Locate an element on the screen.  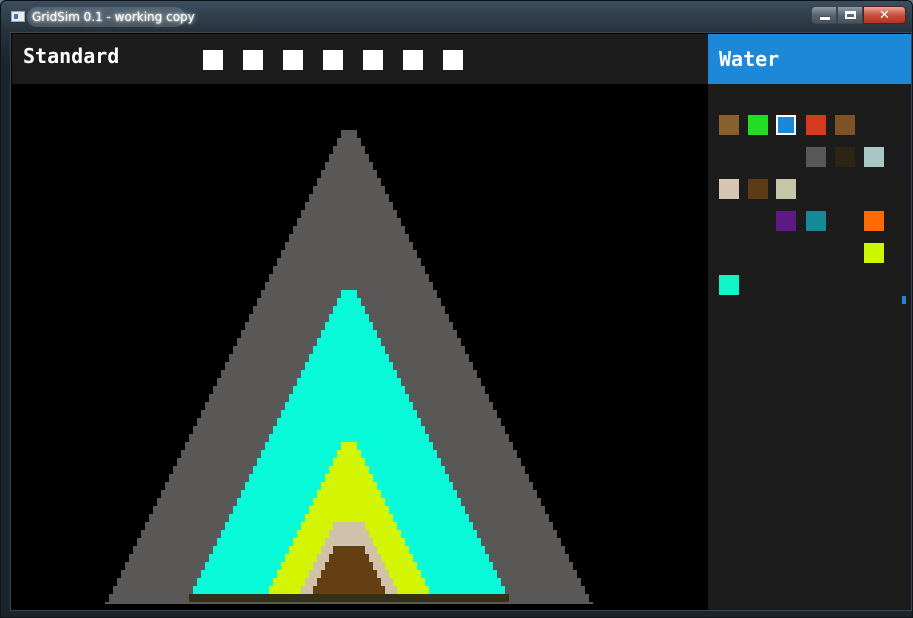
swatch-aqua is located at coordinates (729, 285).